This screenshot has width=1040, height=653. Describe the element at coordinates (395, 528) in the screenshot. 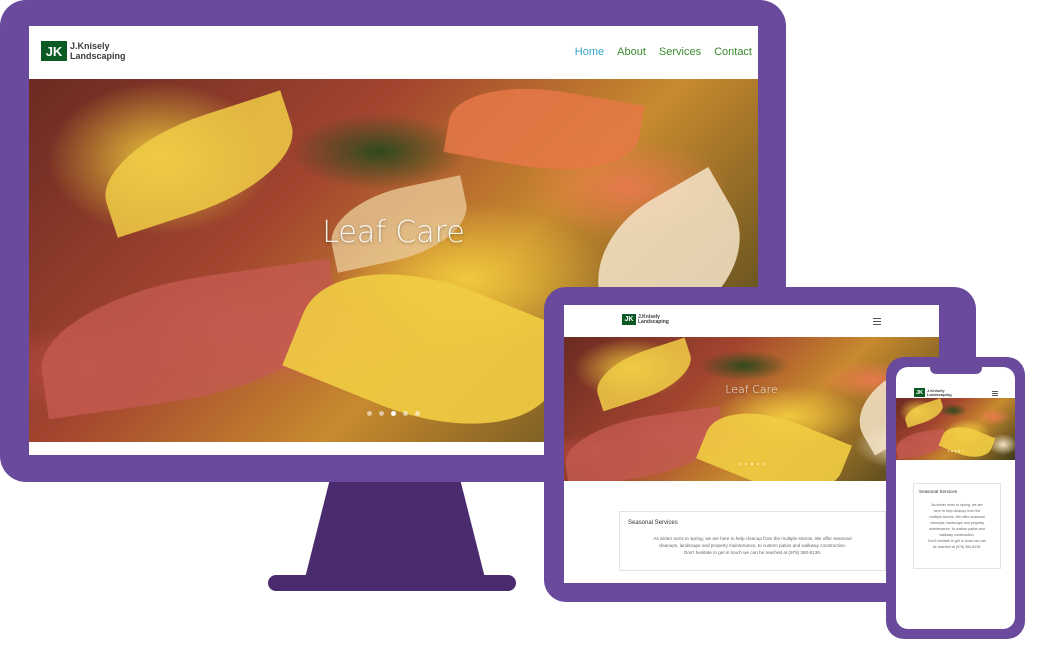

I see `monitor-stand-neck` at that location.